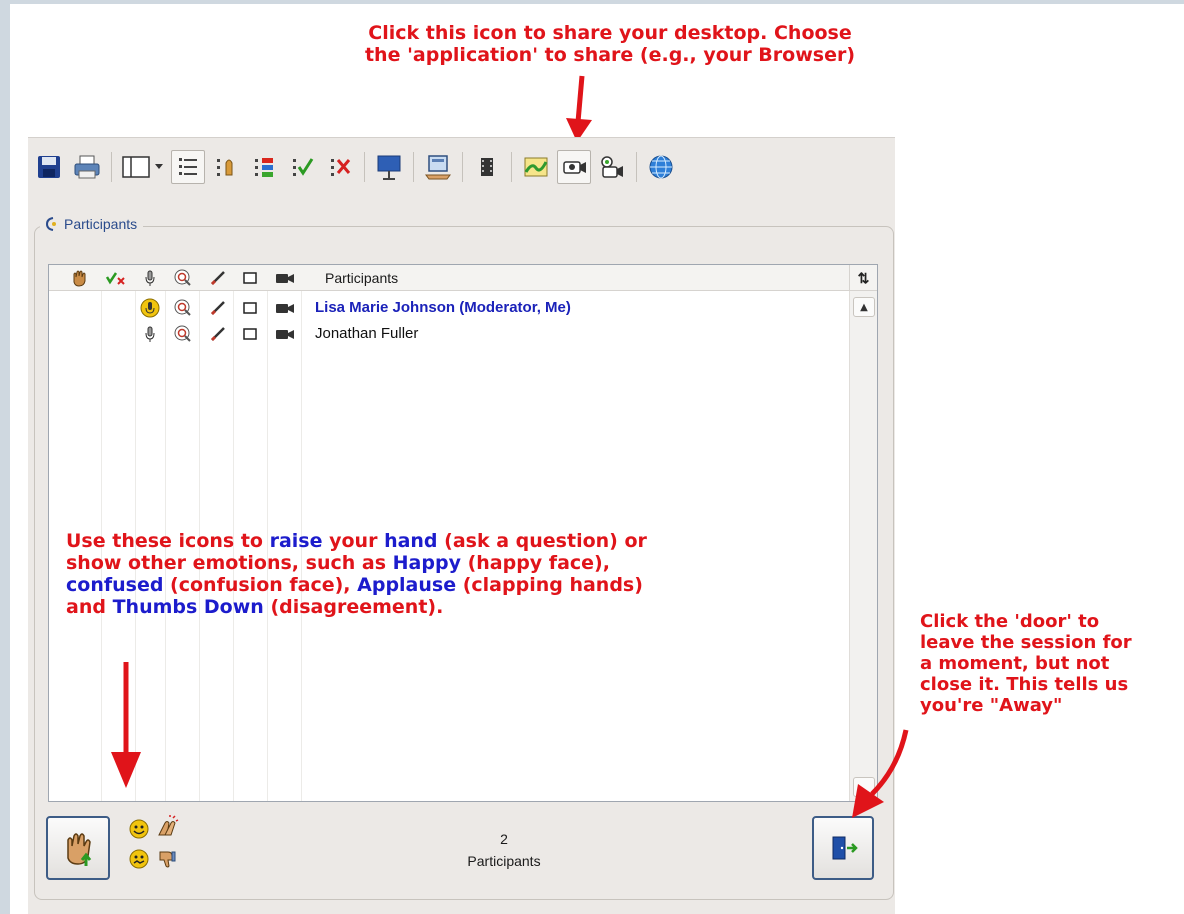  I want to click on toolbar, so click(461, 167).